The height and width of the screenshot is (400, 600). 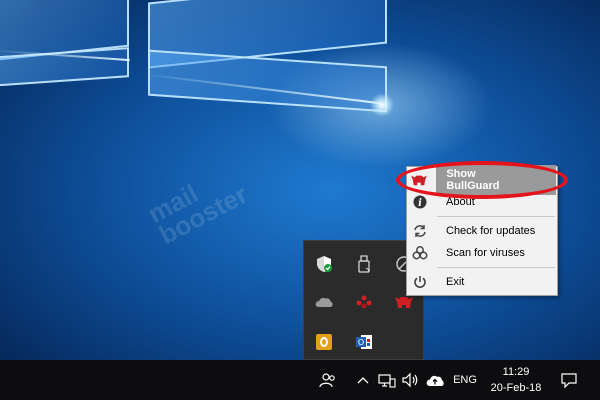 What do you see at coordinates (324, 302) in the screenshot?
I see `onedrive-icon` at bounding box center [324, 302].